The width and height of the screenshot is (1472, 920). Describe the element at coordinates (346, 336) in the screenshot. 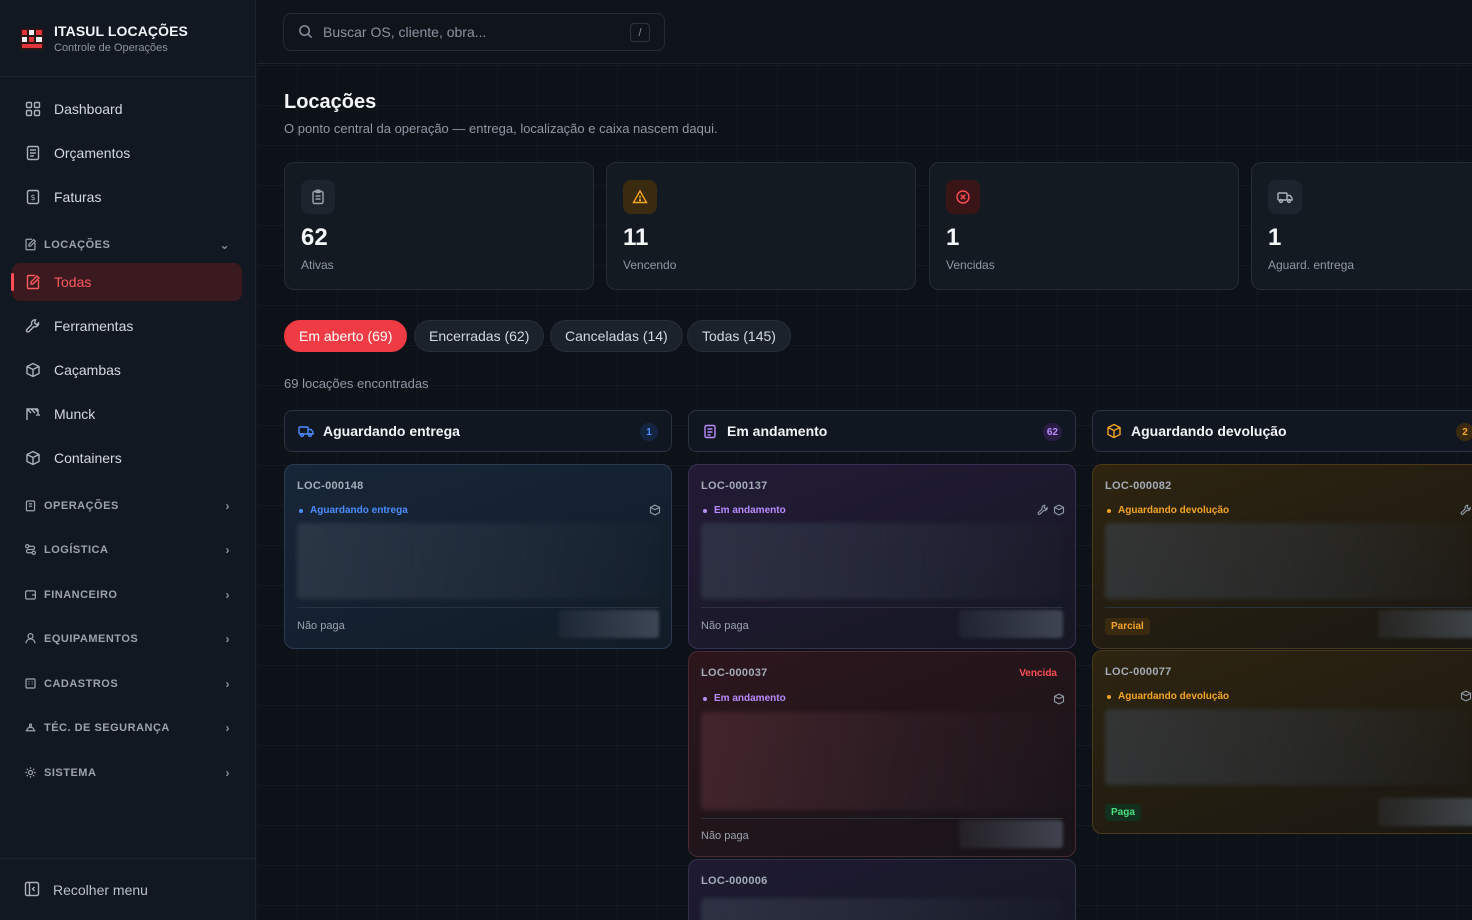

I see `tab-em-aberto: Em aberto (69)` at that location.